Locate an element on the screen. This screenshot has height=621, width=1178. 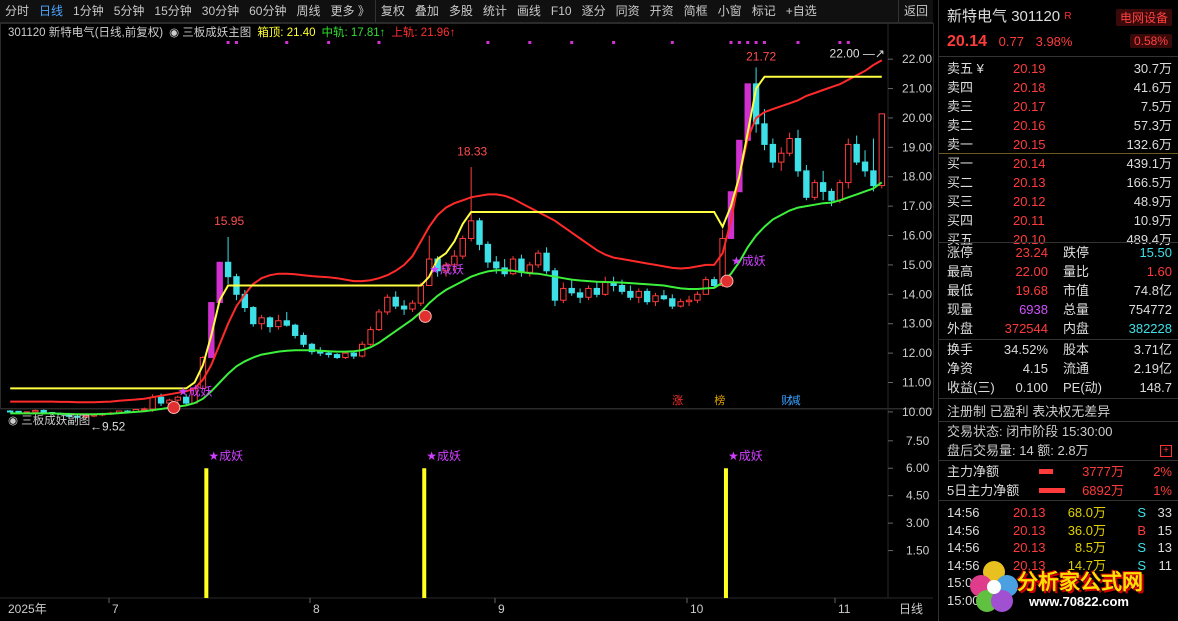
tick-price: 20.13 is located at coordinates (1029, 547).